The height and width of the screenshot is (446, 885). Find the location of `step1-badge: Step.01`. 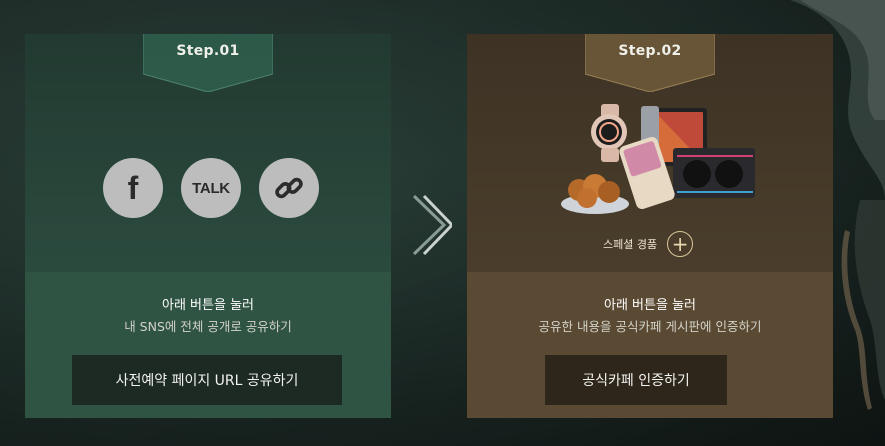

step1-badge: Step.01 is located at coordinates (208, 63).